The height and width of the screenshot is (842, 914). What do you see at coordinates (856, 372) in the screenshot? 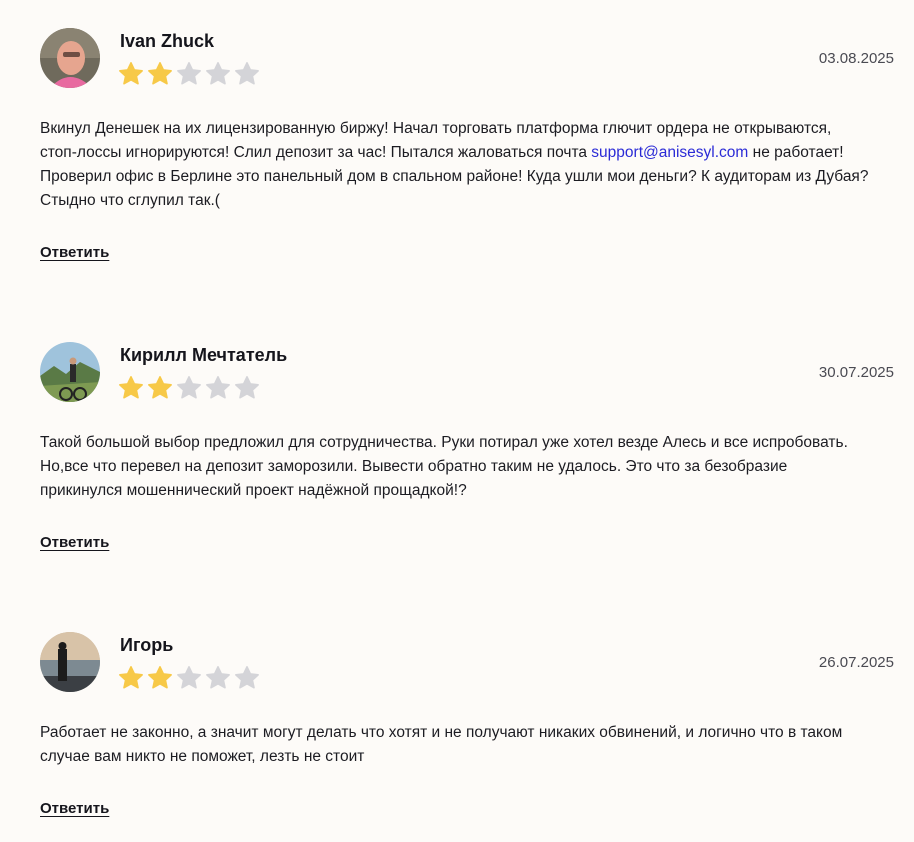
I see `review-date: 30.07.2025` at bounding box center [856, 372].